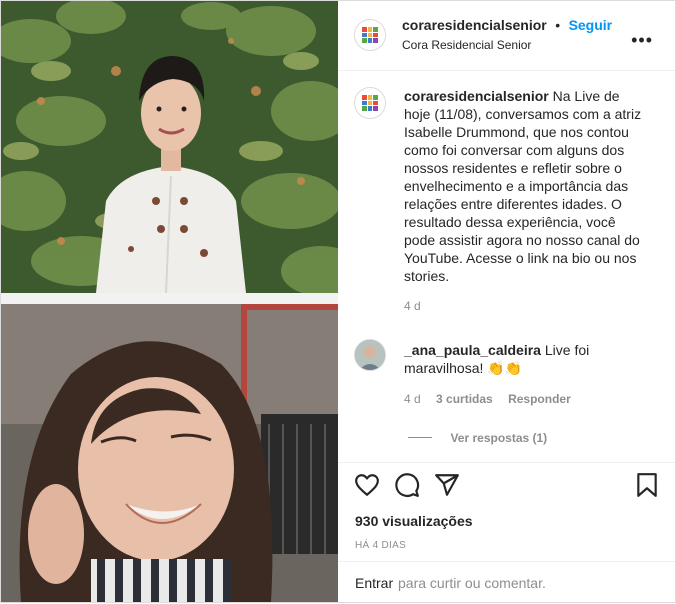 Image resolution: width=676 pixels, height=604 pixels. Describe the element at coordinates (380, 545) in the screenshot. I see `post-date: HÁ 4 DIAS` at that location.